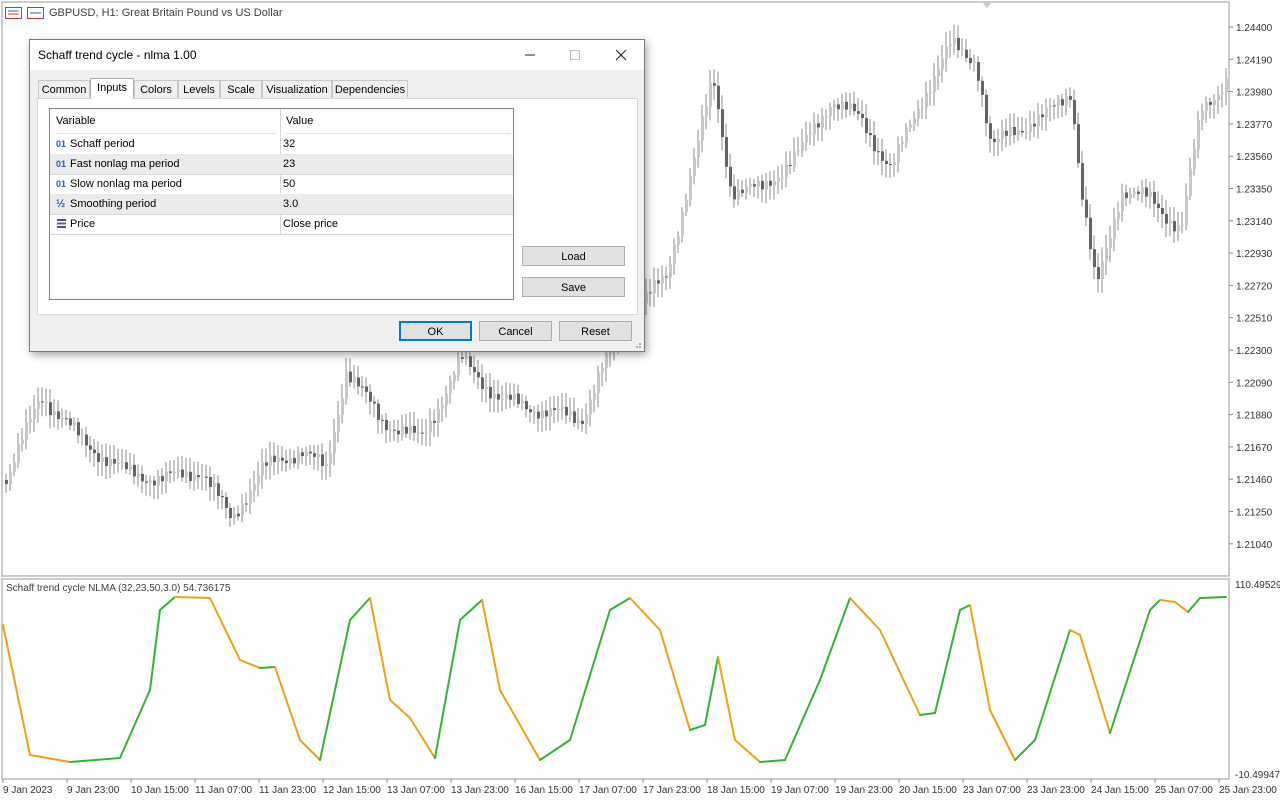  What do you see at coordinates (25, 14) in the screenshot?
I see `chart-type-icons` at bounding box center [25, 14].